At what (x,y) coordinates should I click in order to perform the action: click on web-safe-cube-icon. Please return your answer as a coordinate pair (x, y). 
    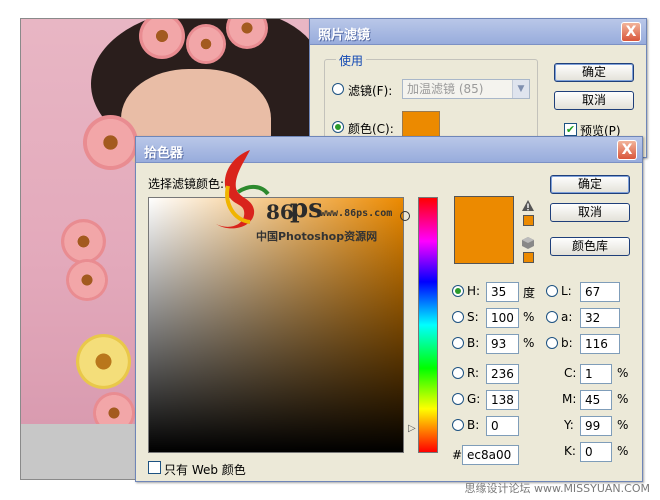
    Looking at the image, I should click on (528, 243).